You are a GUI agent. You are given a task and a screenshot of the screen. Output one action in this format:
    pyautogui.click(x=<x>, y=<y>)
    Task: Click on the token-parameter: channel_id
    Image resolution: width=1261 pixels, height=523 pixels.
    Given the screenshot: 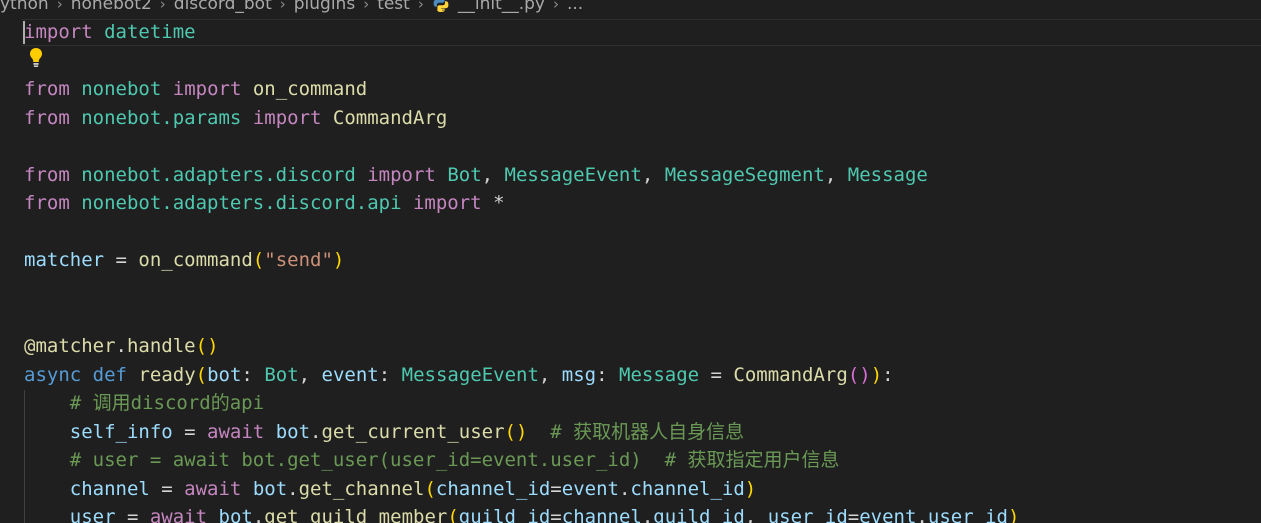 What is the action you would take?
    pyautogui.click(x=493, y=489)
    